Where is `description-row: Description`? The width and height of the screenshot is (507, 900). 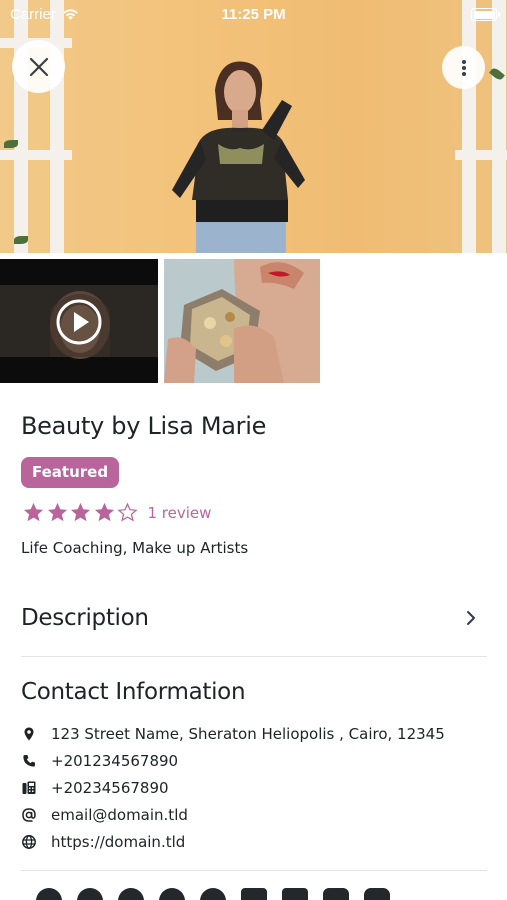
description-row: Description is located at coordinates (254, 618).